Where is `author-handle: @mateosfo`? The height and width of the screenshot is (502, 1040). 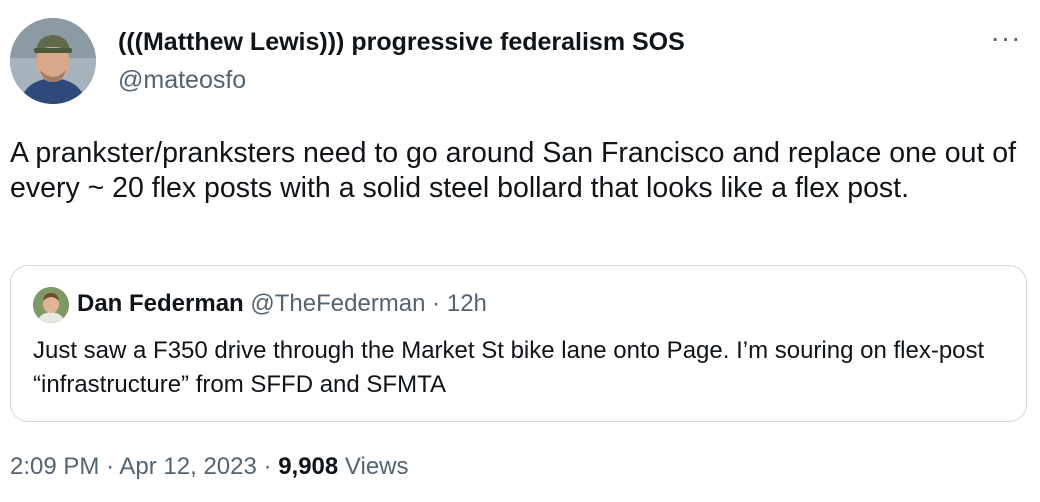
author-handle: @mateosfo is located at coordinates (182, 80).